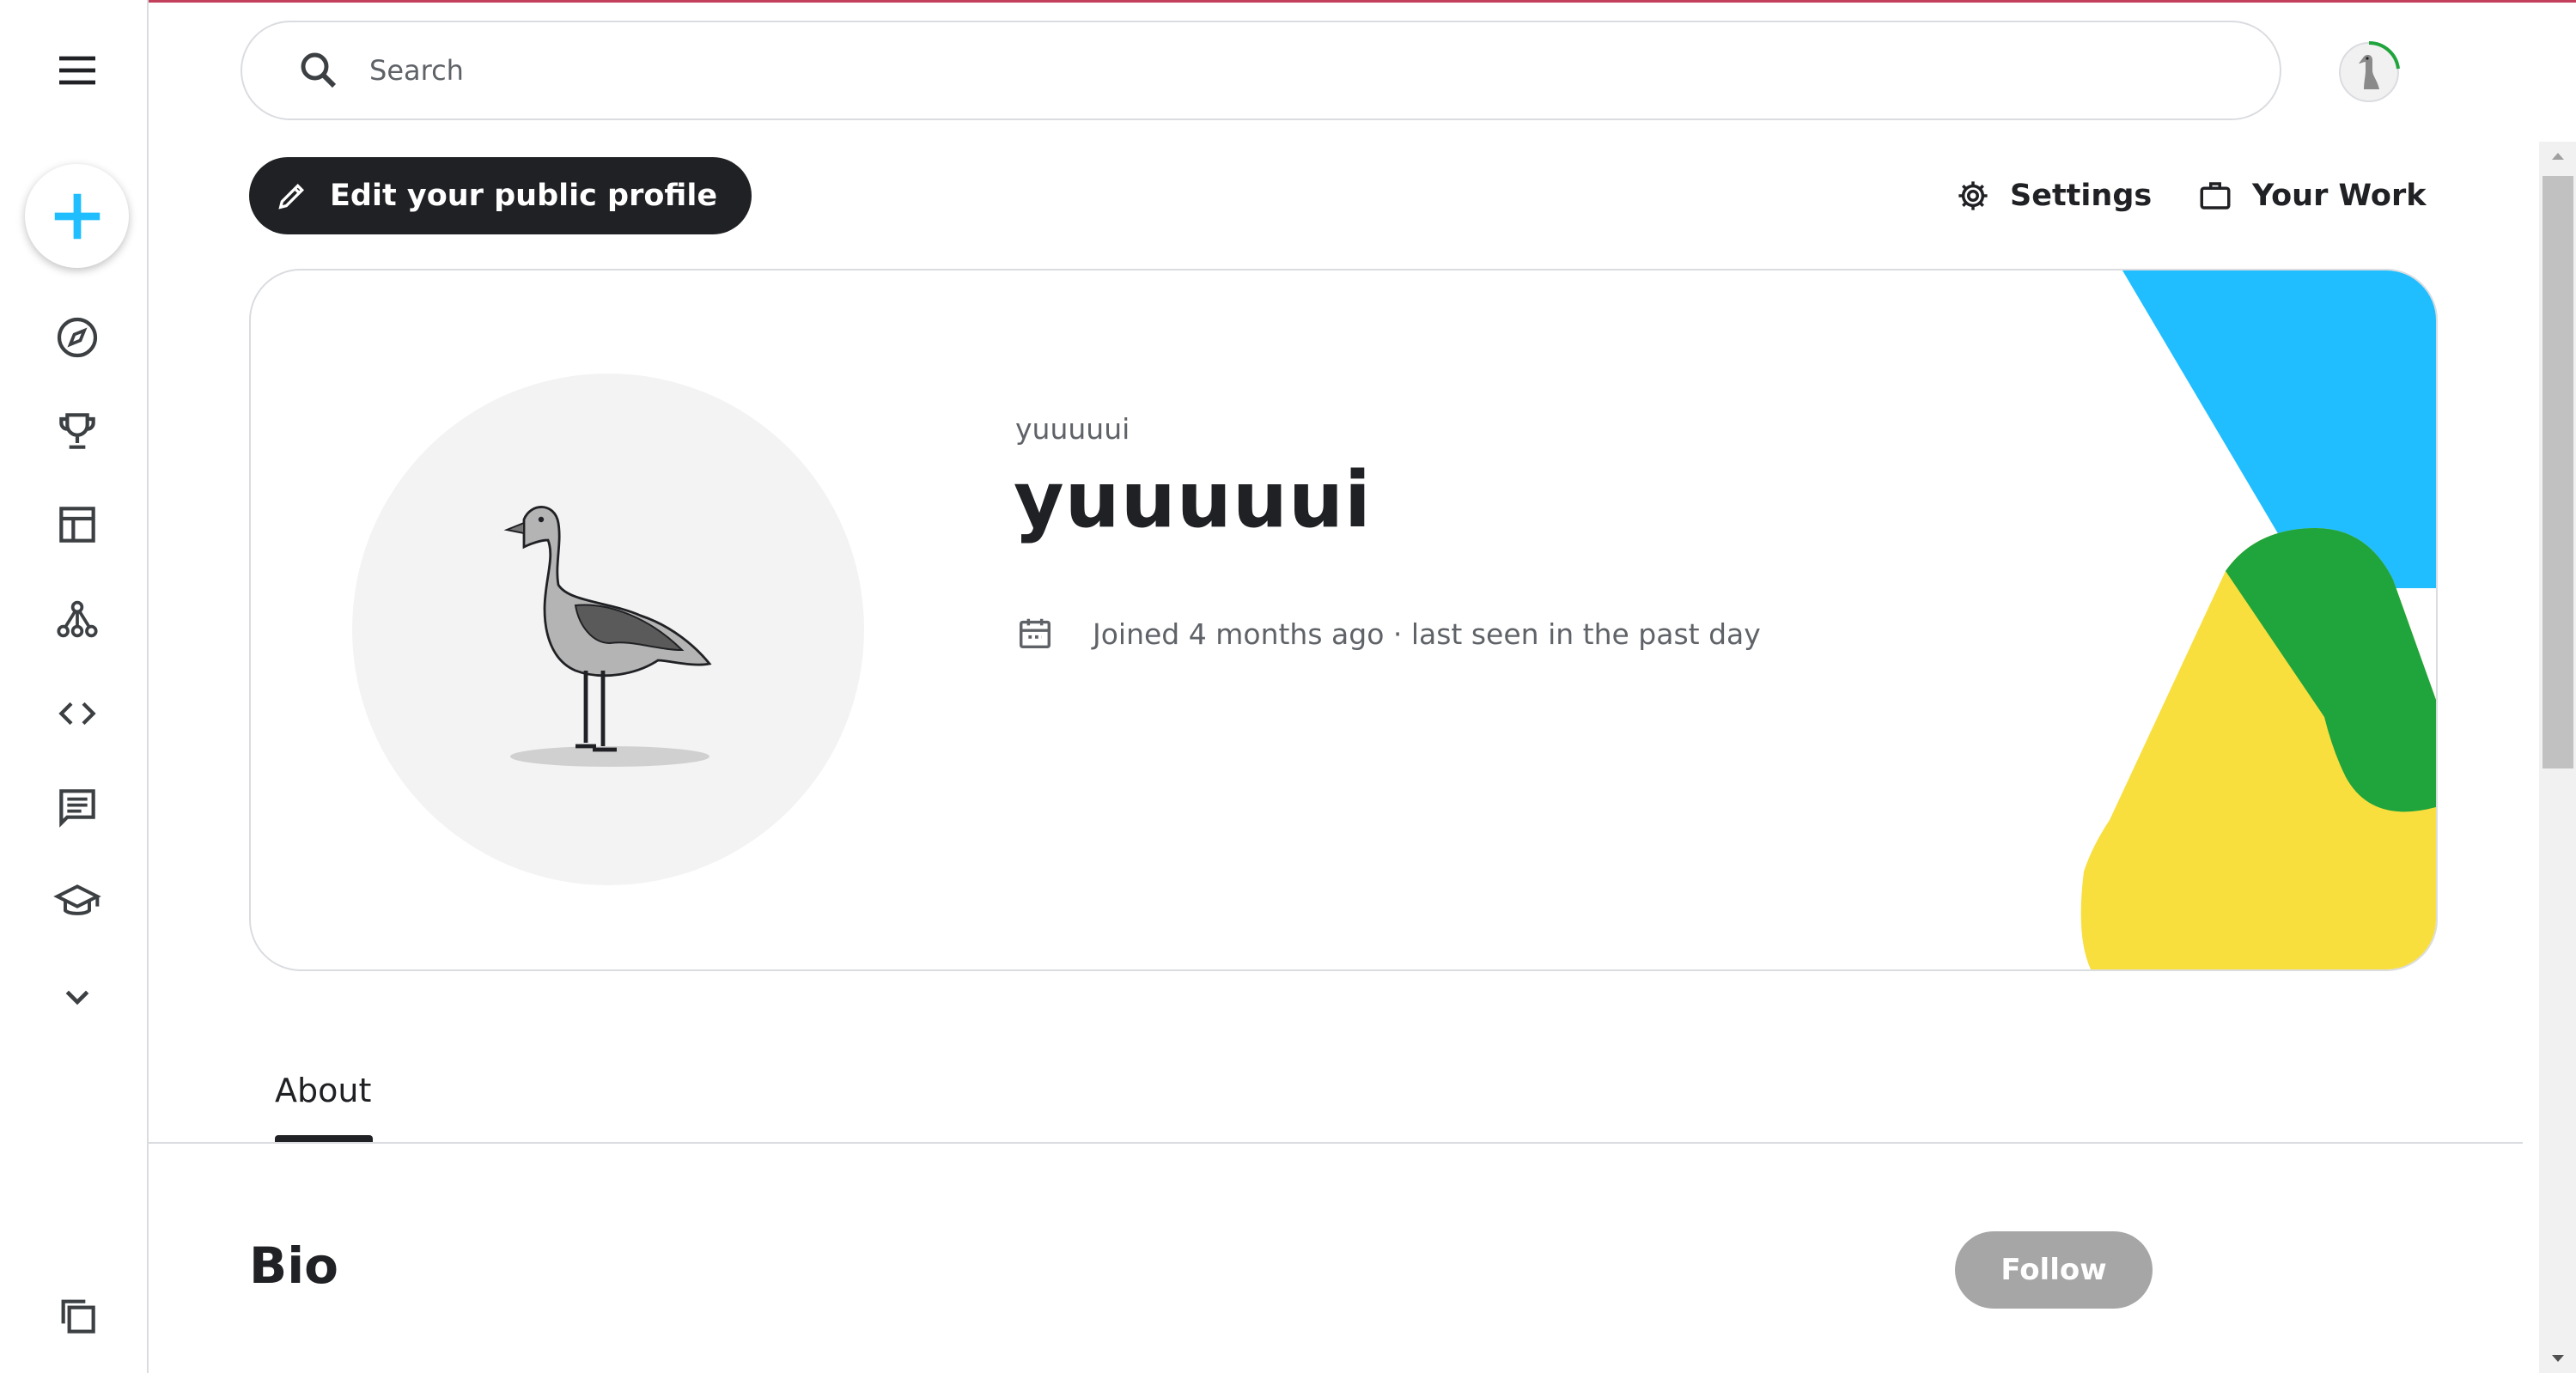 Image resolution: width=2576 pixels, height=1373 pixels. I want to click on compass-icon, so click(77, 337).